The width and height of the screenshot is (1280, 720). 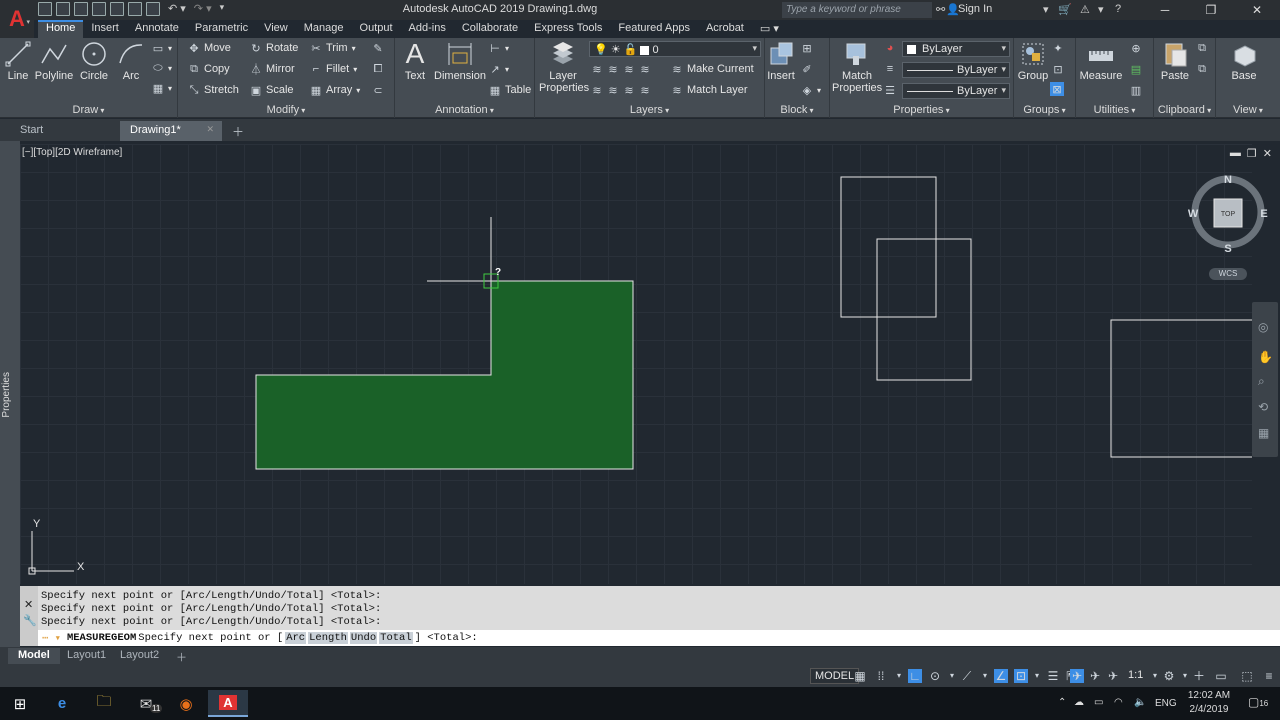 What do you see at coordinates (915, 676) in the screenshot?
I see `ortho-icon: ∟` at bounding box center [915, 676].